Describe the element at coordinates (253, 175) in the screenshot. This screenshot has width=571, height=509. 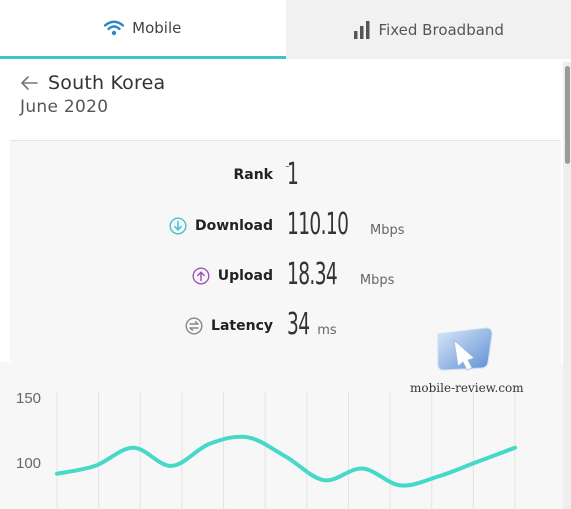
I see `rank-label: Rank` at that location.